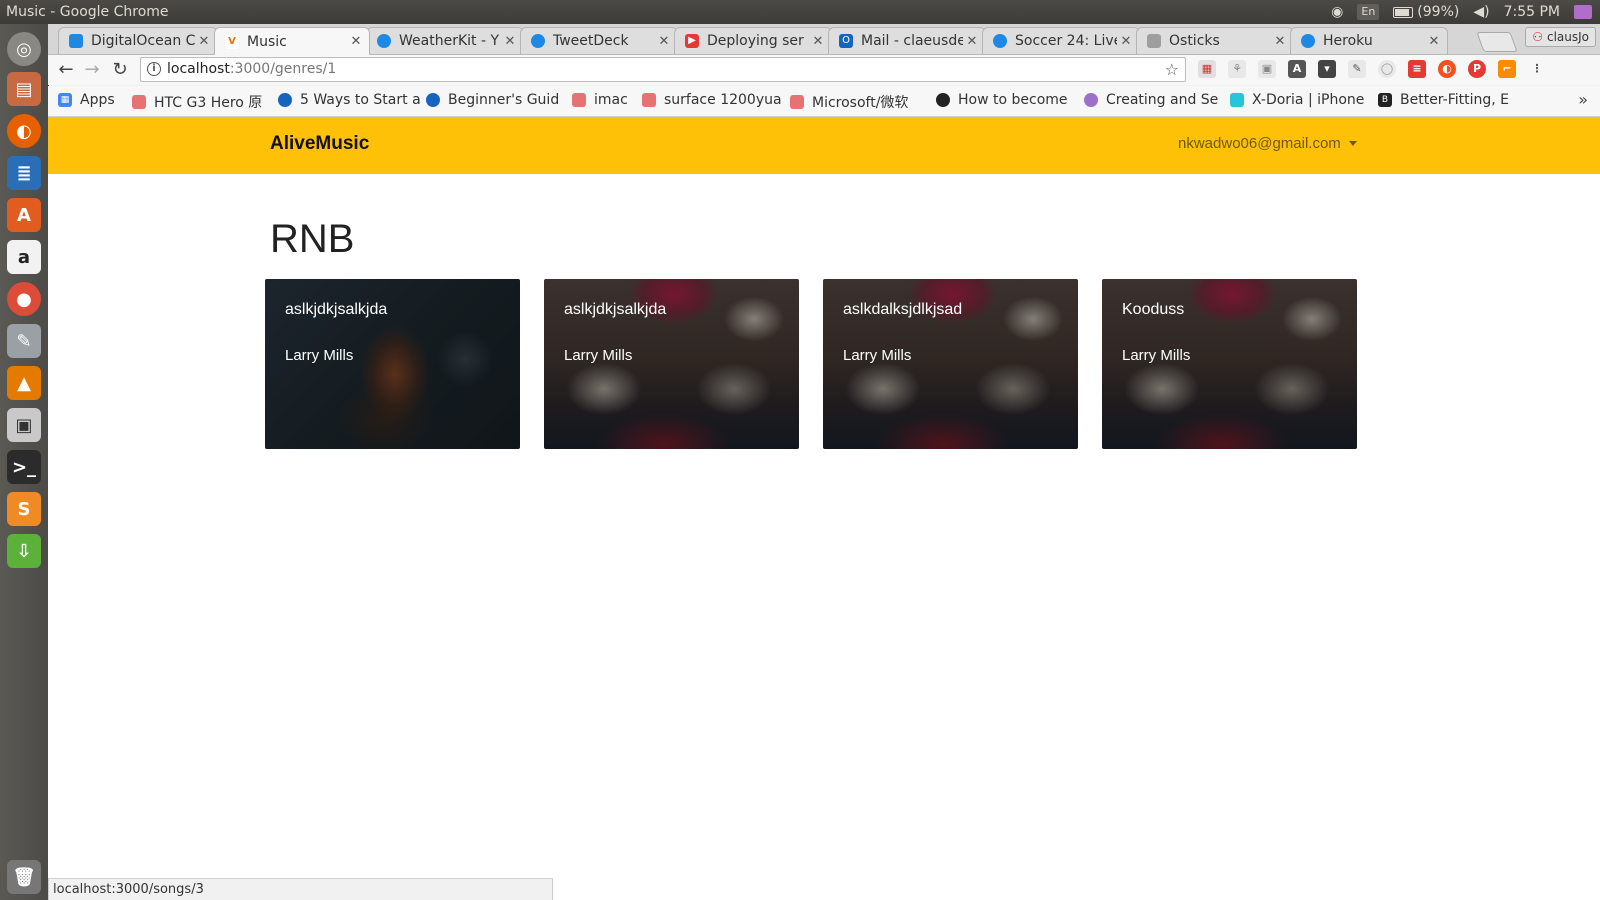  Describe the element at coordinates (300, 889) in the screenshot. I see `status-bar-url: localhost:3000/songs/3` at that location.